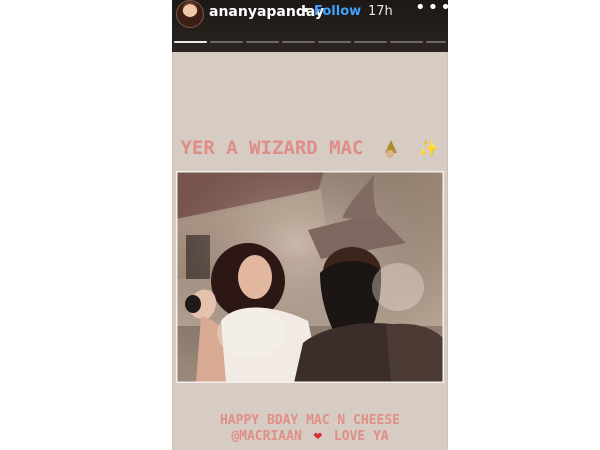  What do you see at coordinates (272, 148) in the screenshot?
I see `story-title-text: YER A WIZARD MAC` at bounding box center [272, 148].